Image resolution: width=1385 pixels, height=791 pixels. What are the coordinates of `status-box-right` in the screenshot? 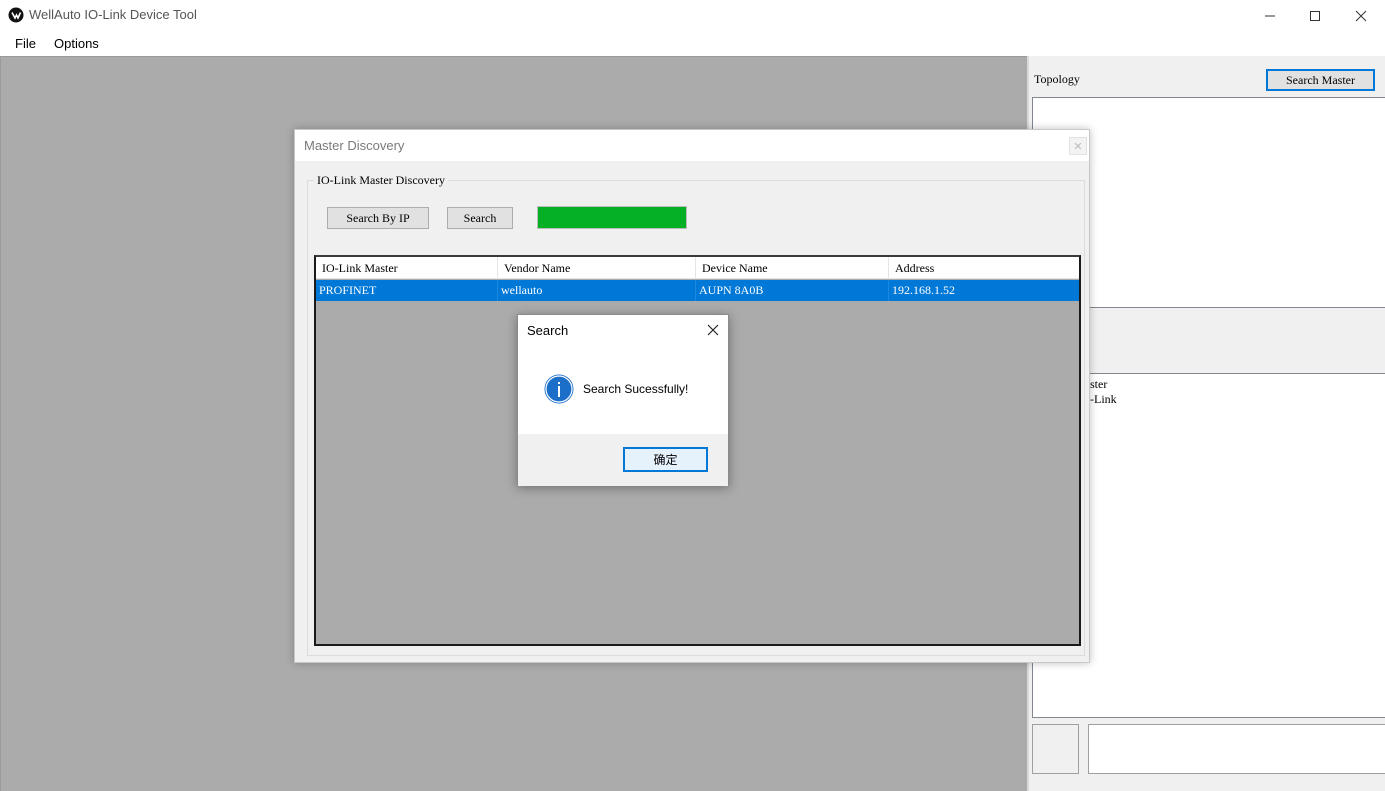 It's located at (1236, 749).